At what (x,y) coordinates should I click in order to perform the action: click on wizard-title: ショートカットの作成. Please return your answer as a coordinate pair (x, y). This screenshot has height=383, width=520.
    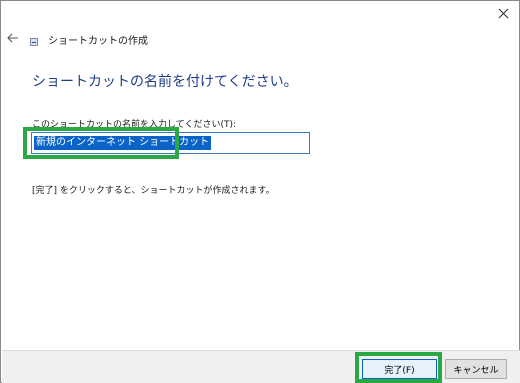
    Looking at the image, I should click on (98, 41).